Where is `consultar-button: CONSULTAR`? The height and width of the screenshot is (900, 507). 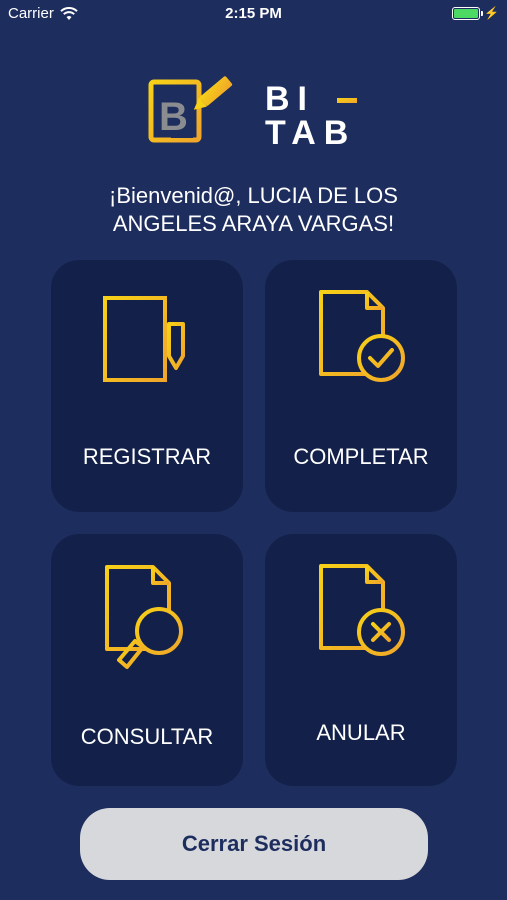 consultar-button: CONSULTAR is located at coordinates (147, 660).